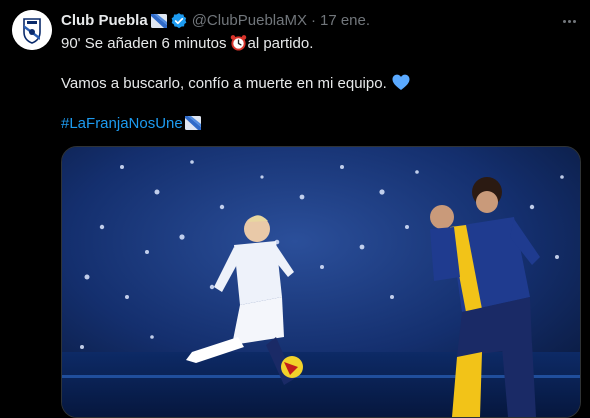 Image resolution: width=590 pixels, height=418 pixels. I want to click on hashtag-link: #LaFranjaNosUne, so click(122, 123).